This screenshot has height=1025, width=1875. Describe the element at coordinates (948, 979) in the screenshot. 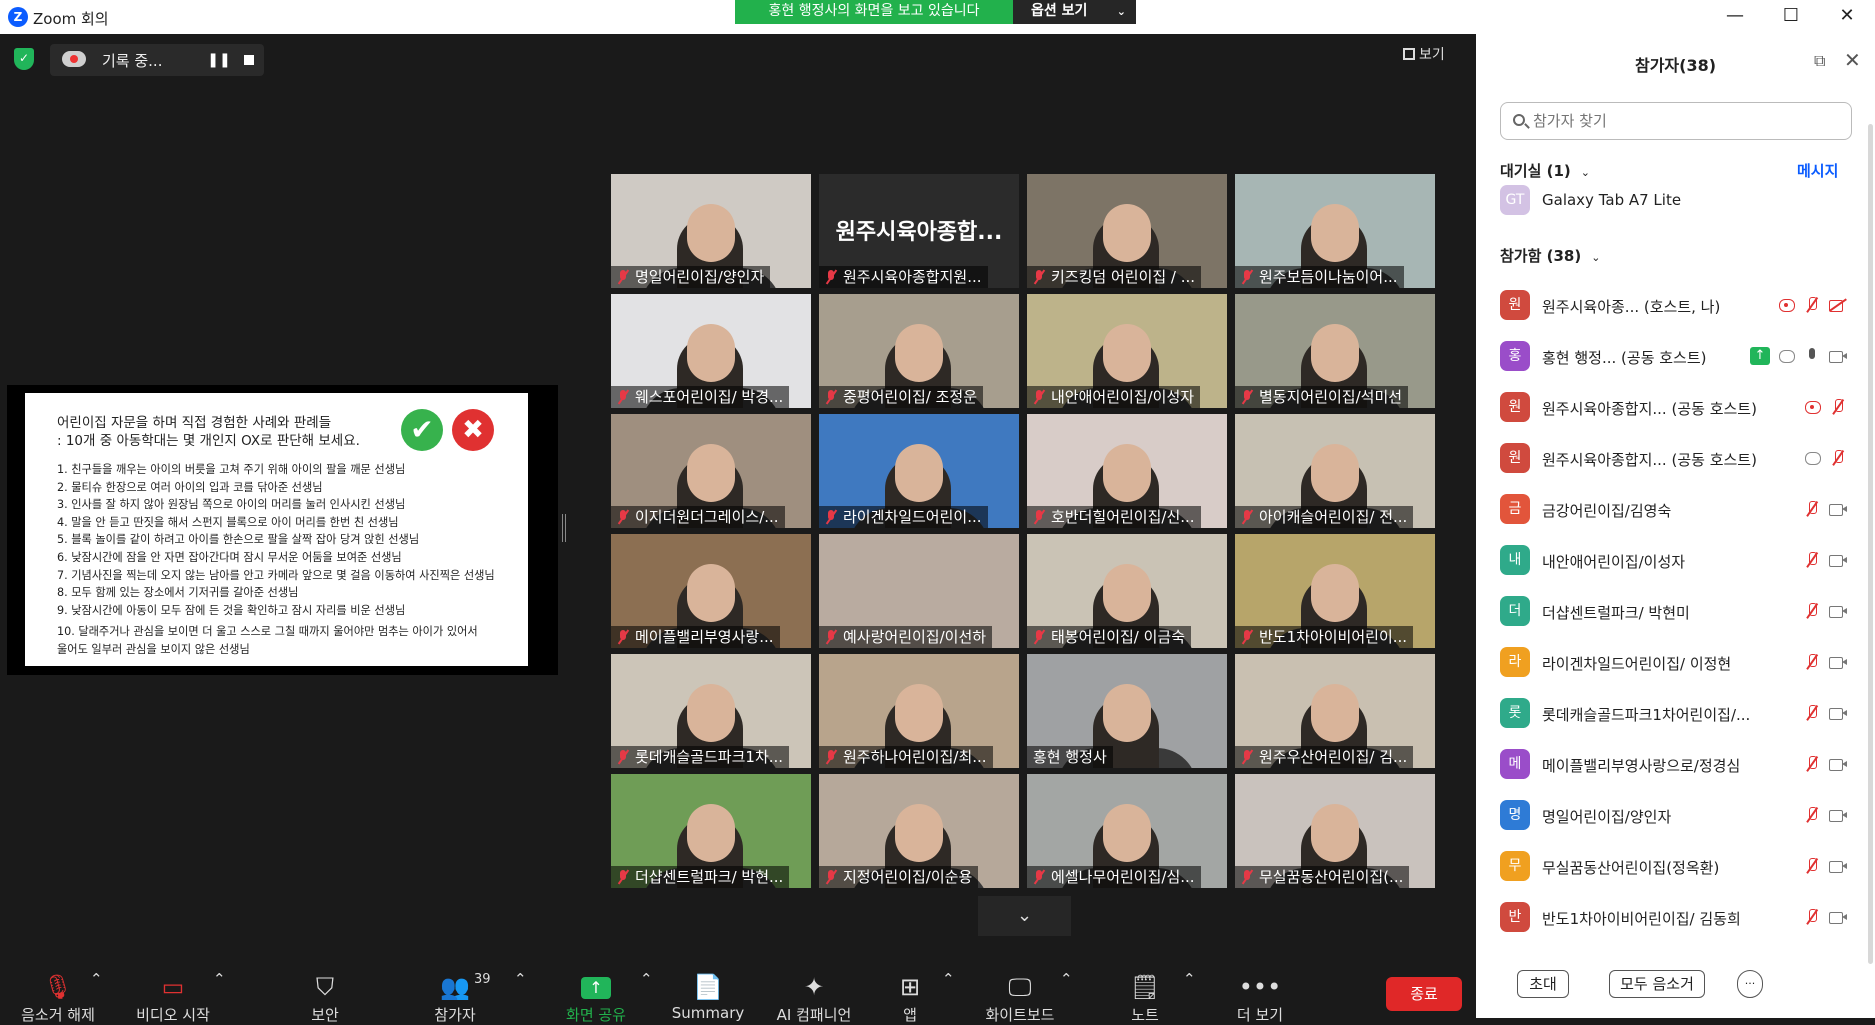

I see `apps-options-chevron: ⌃` at that location.